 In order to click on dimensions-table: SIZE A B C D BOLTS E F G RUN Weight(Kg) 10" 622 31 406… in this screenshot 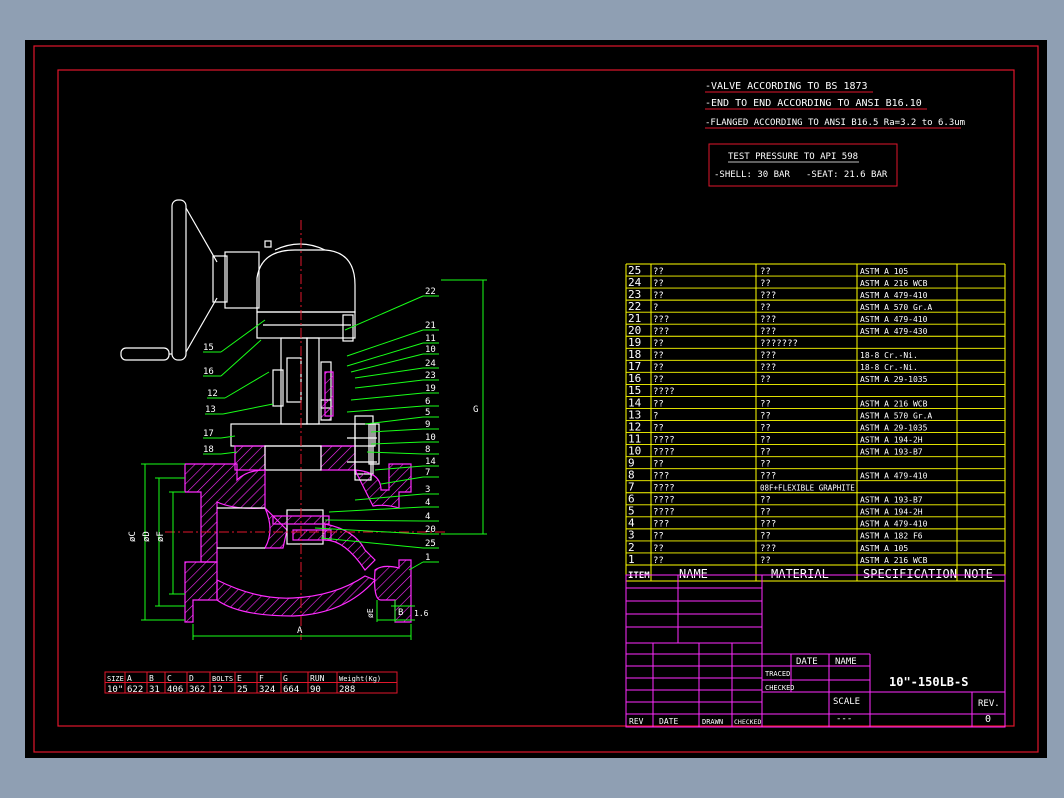, I will do `click(251, 683)`.